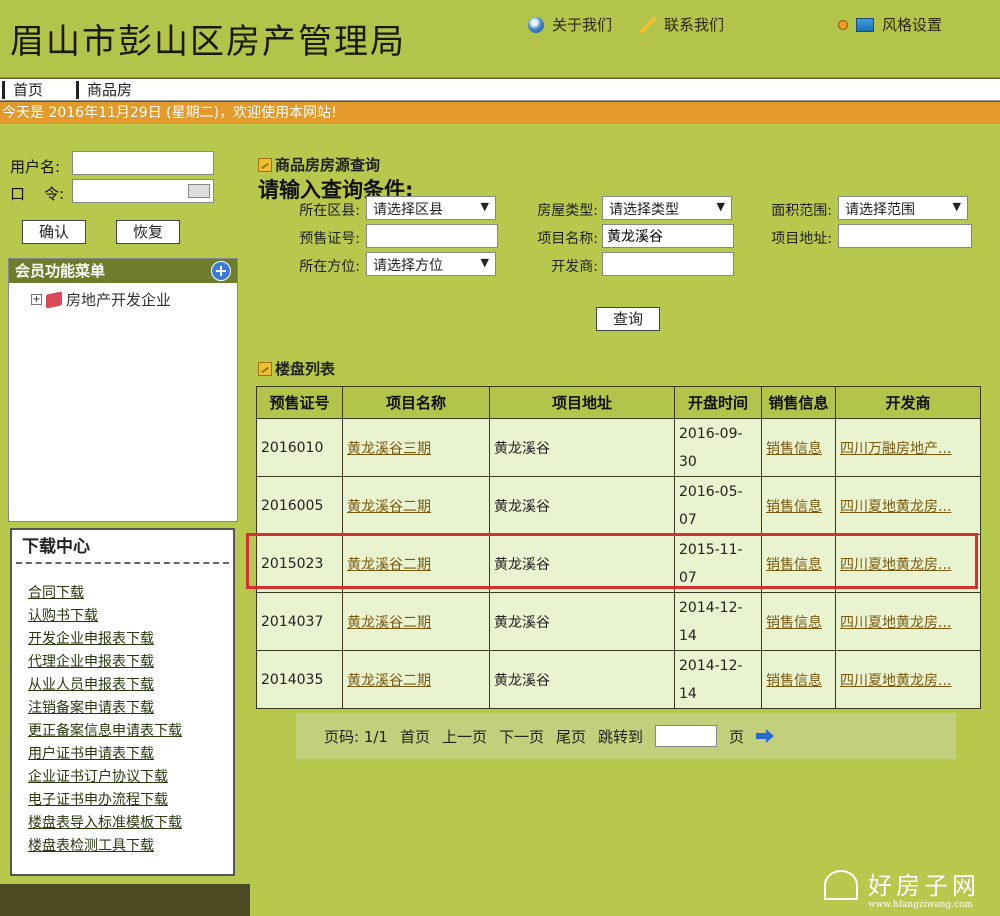 This screenshot has height=916, width=1000. What do you see at coordinates (122, 547) in the screenshot?
I see `download-center-title: 下载中心` at bounding box center [122, 547].